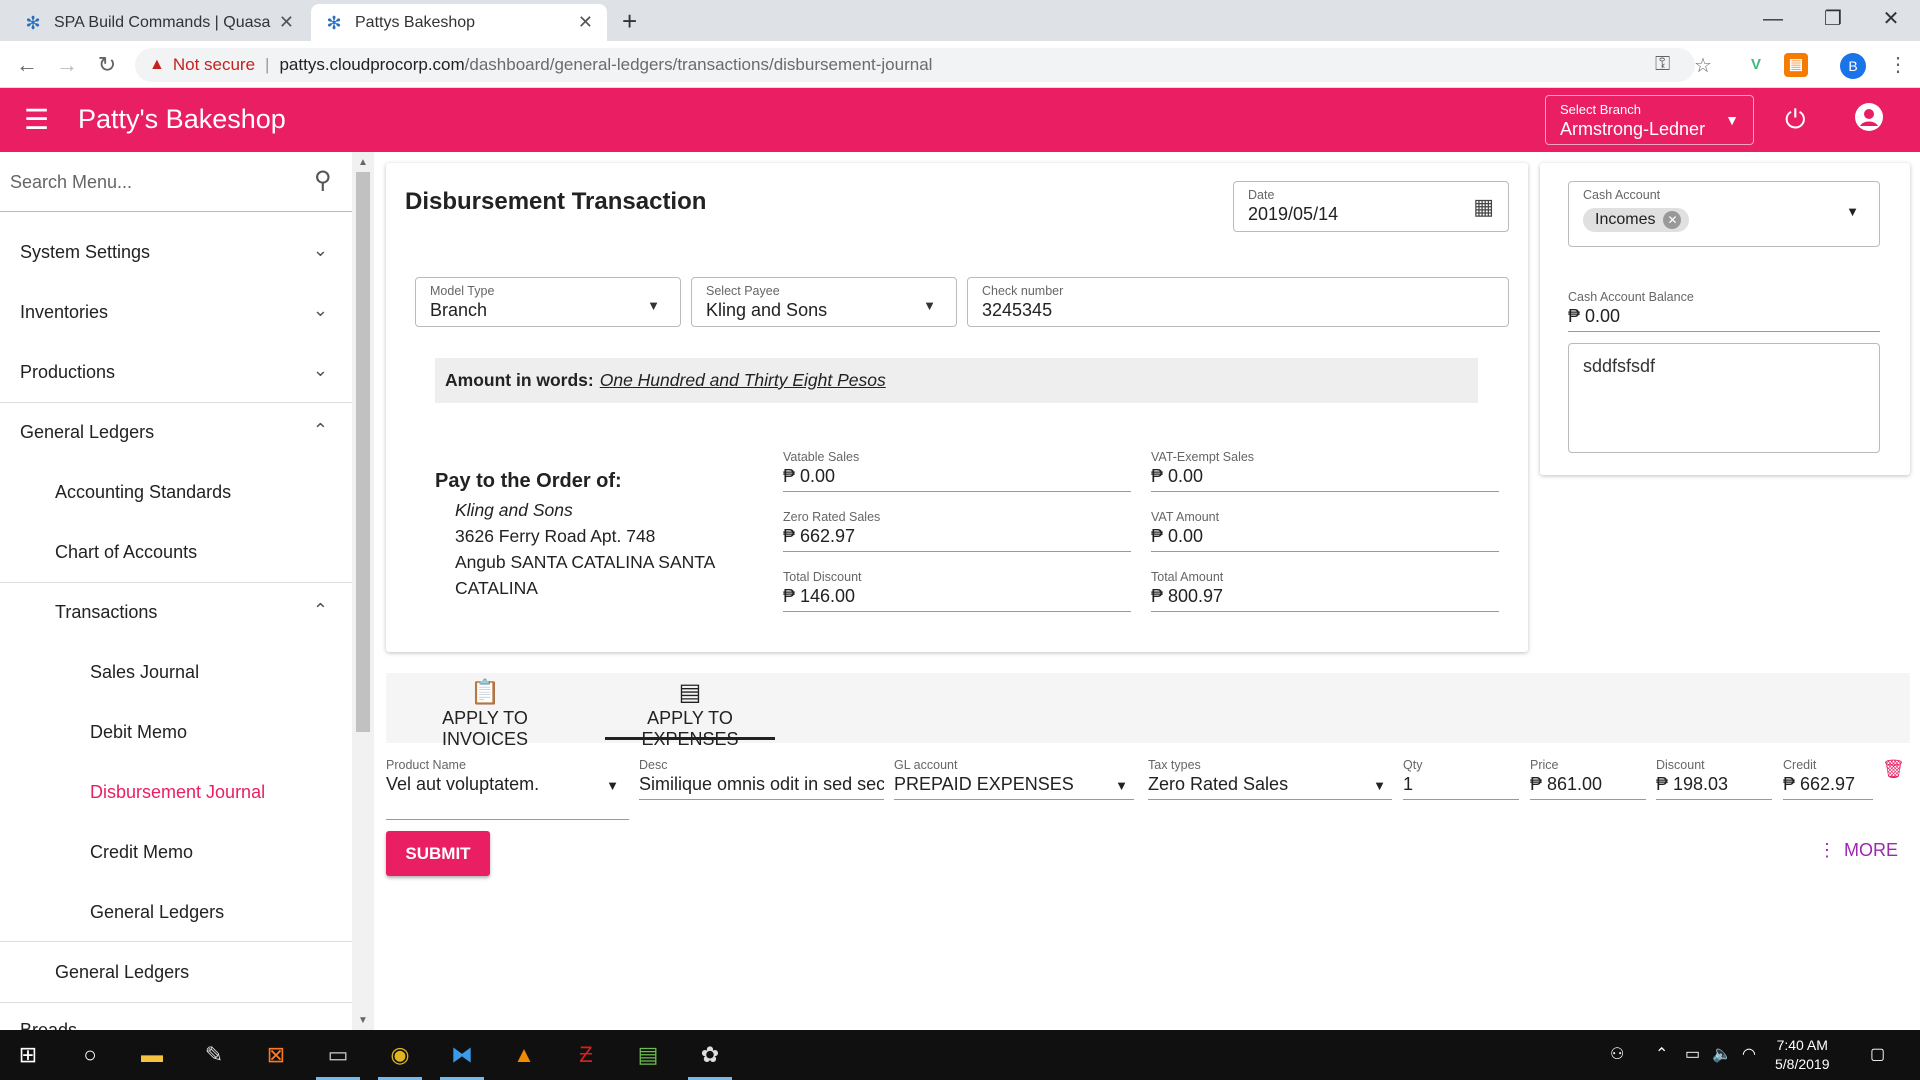 Image resolution: width=1920 pixels, height=1080 pixels. What do you see at coordinates (1891, 19) in the screenshot?
I see `close-window-icon: ✕` at bounding box center [1891, 19].